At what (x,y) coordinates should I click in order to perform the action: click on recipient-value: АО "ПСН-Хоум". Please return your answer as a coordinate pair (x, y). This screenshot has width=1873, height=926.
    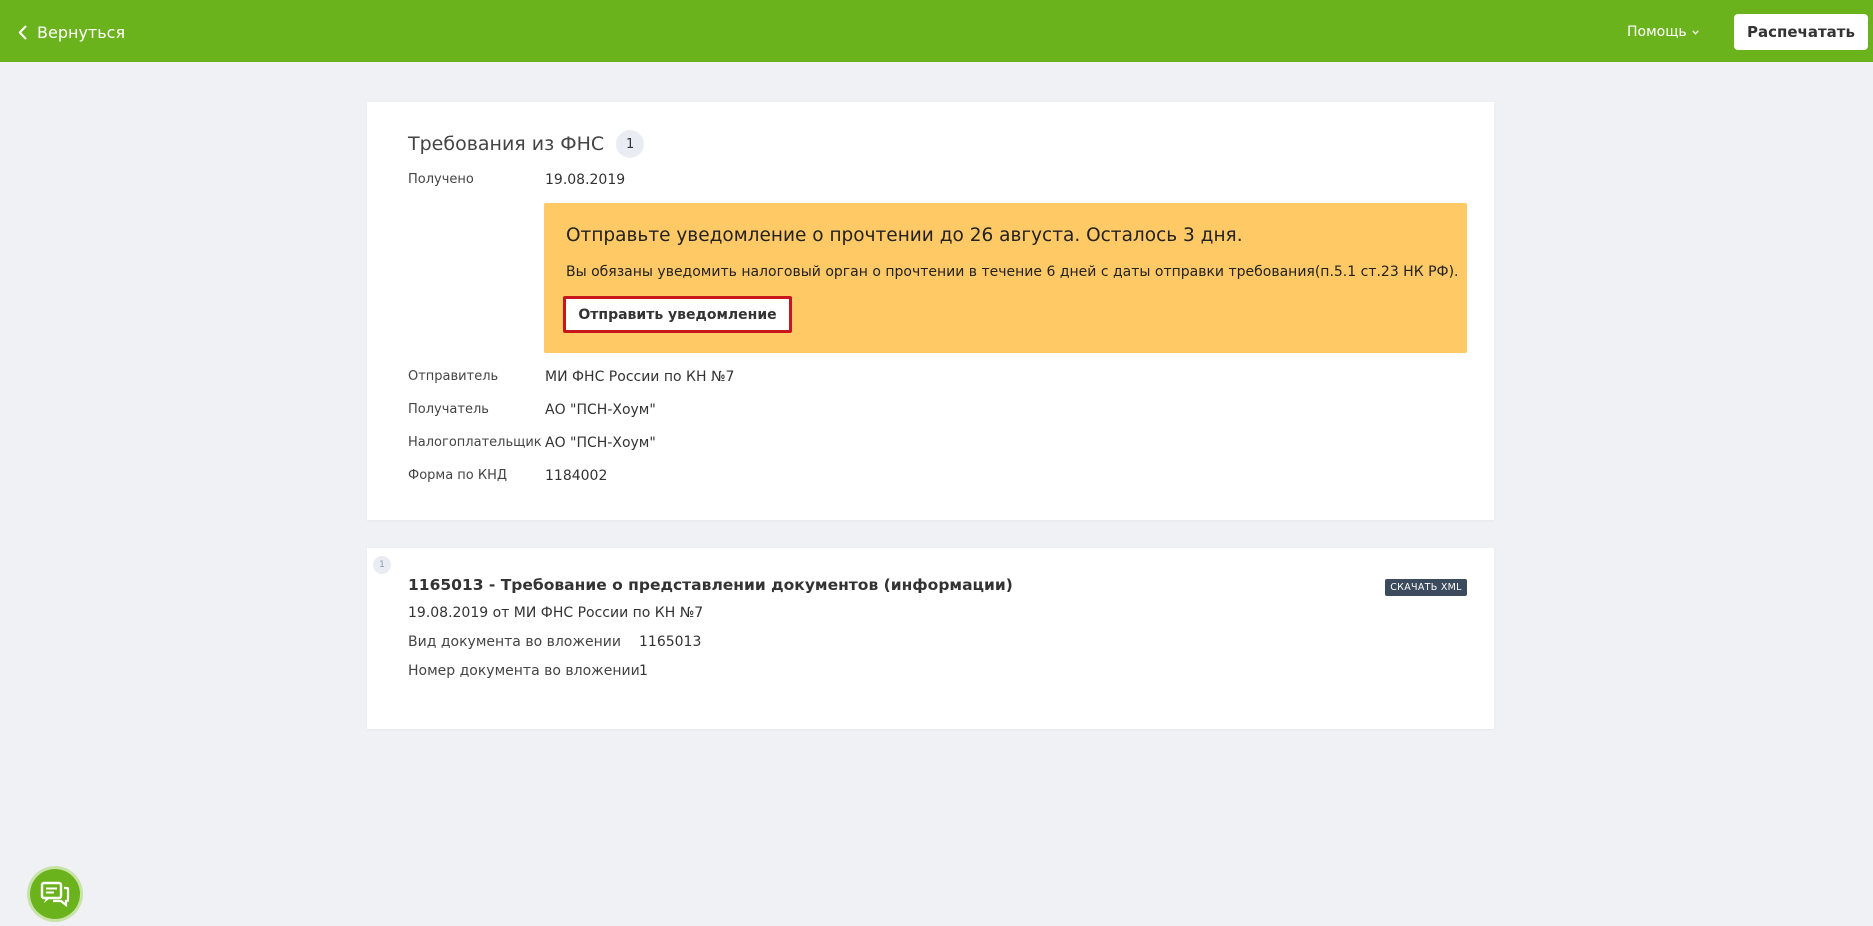
    Looking at the image, I should click on (600, 410).